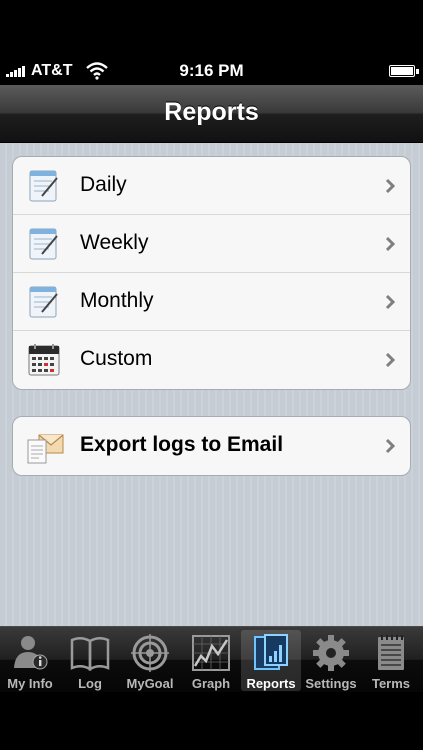 The width and height of the screenshot is (423, 750). What do you see at coordinates (150, 653) in the screenshot?
I see `target-icon` at bounding box center [150, 653].